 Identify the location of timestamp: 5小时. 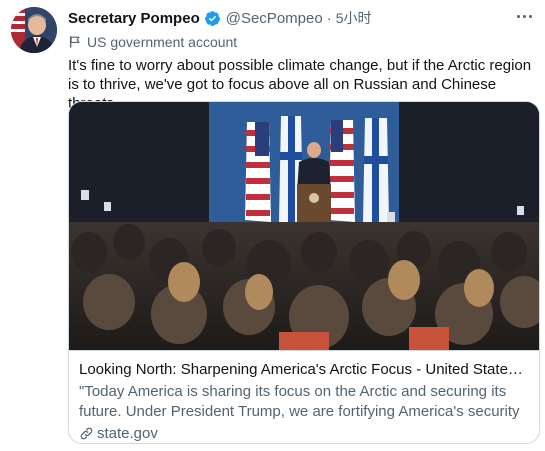
(354, 18).